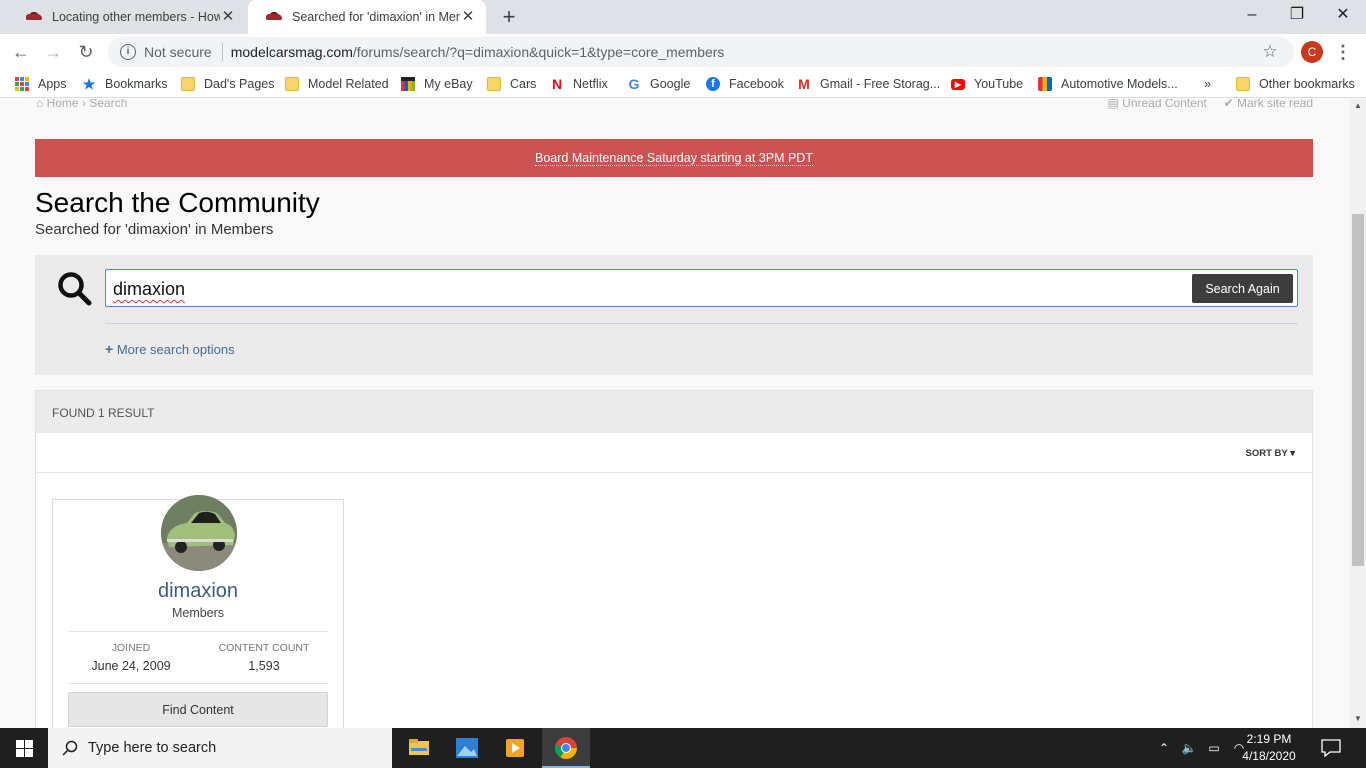  Describe the element at coordinates (125, 84) in the screenshot. I see `bookmark-bookmarks: ★ Bookmarks` at that location.